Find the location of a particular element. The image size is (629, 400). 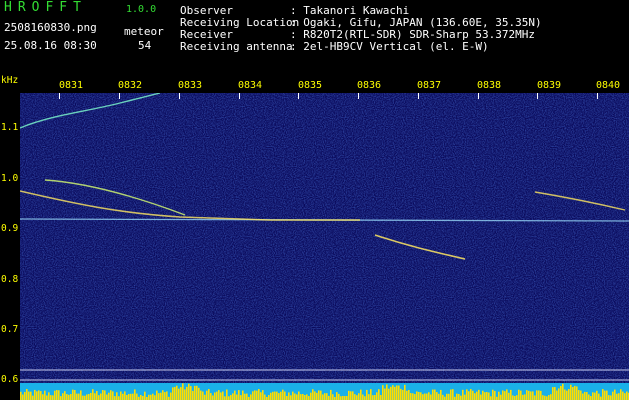

frequency-tick: 0.7 is located at coordinates (10, 329).